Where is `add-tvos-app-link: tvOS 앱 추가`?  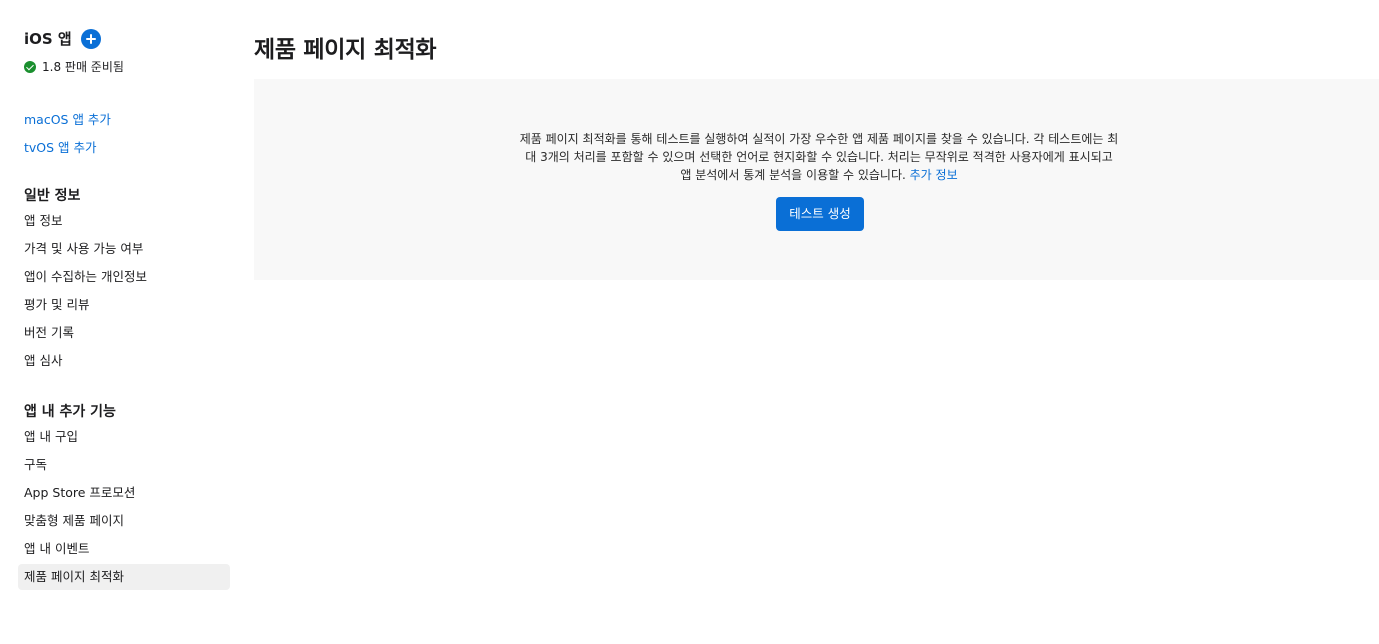
add-tvos-app-link: tvOS 앱 추가 is located at coordinates (60, 146).